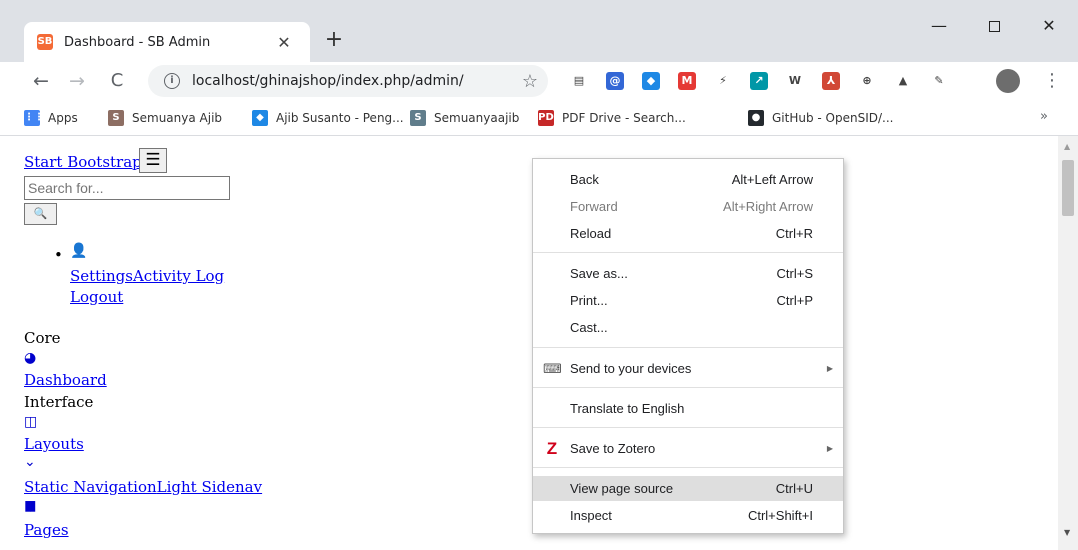  I want to click on word-icon: W, so click(795, 81).